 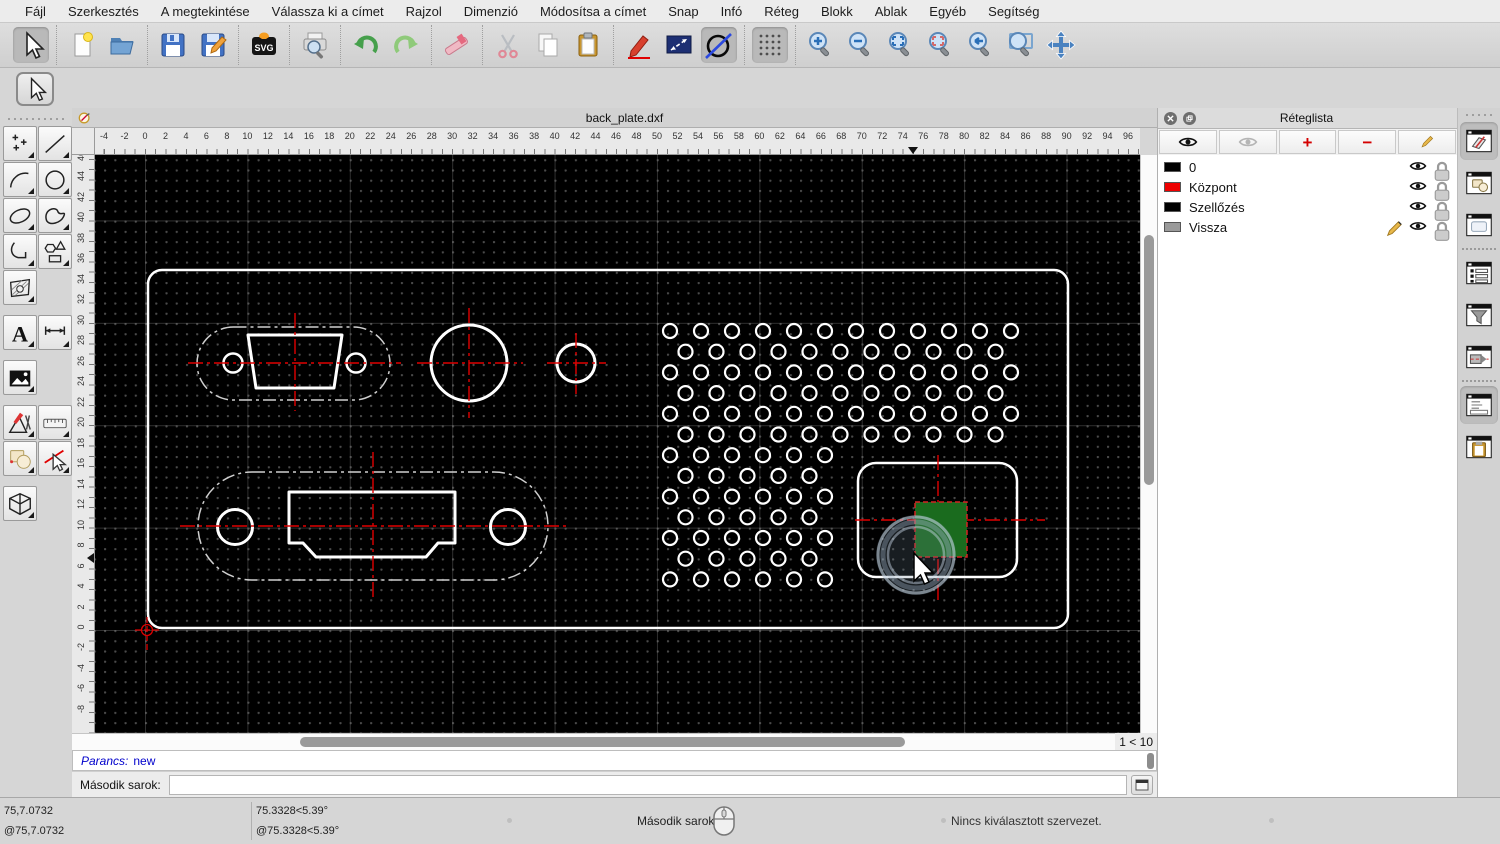 I want to click on zoom-in-button, so click(x=821, y=45).